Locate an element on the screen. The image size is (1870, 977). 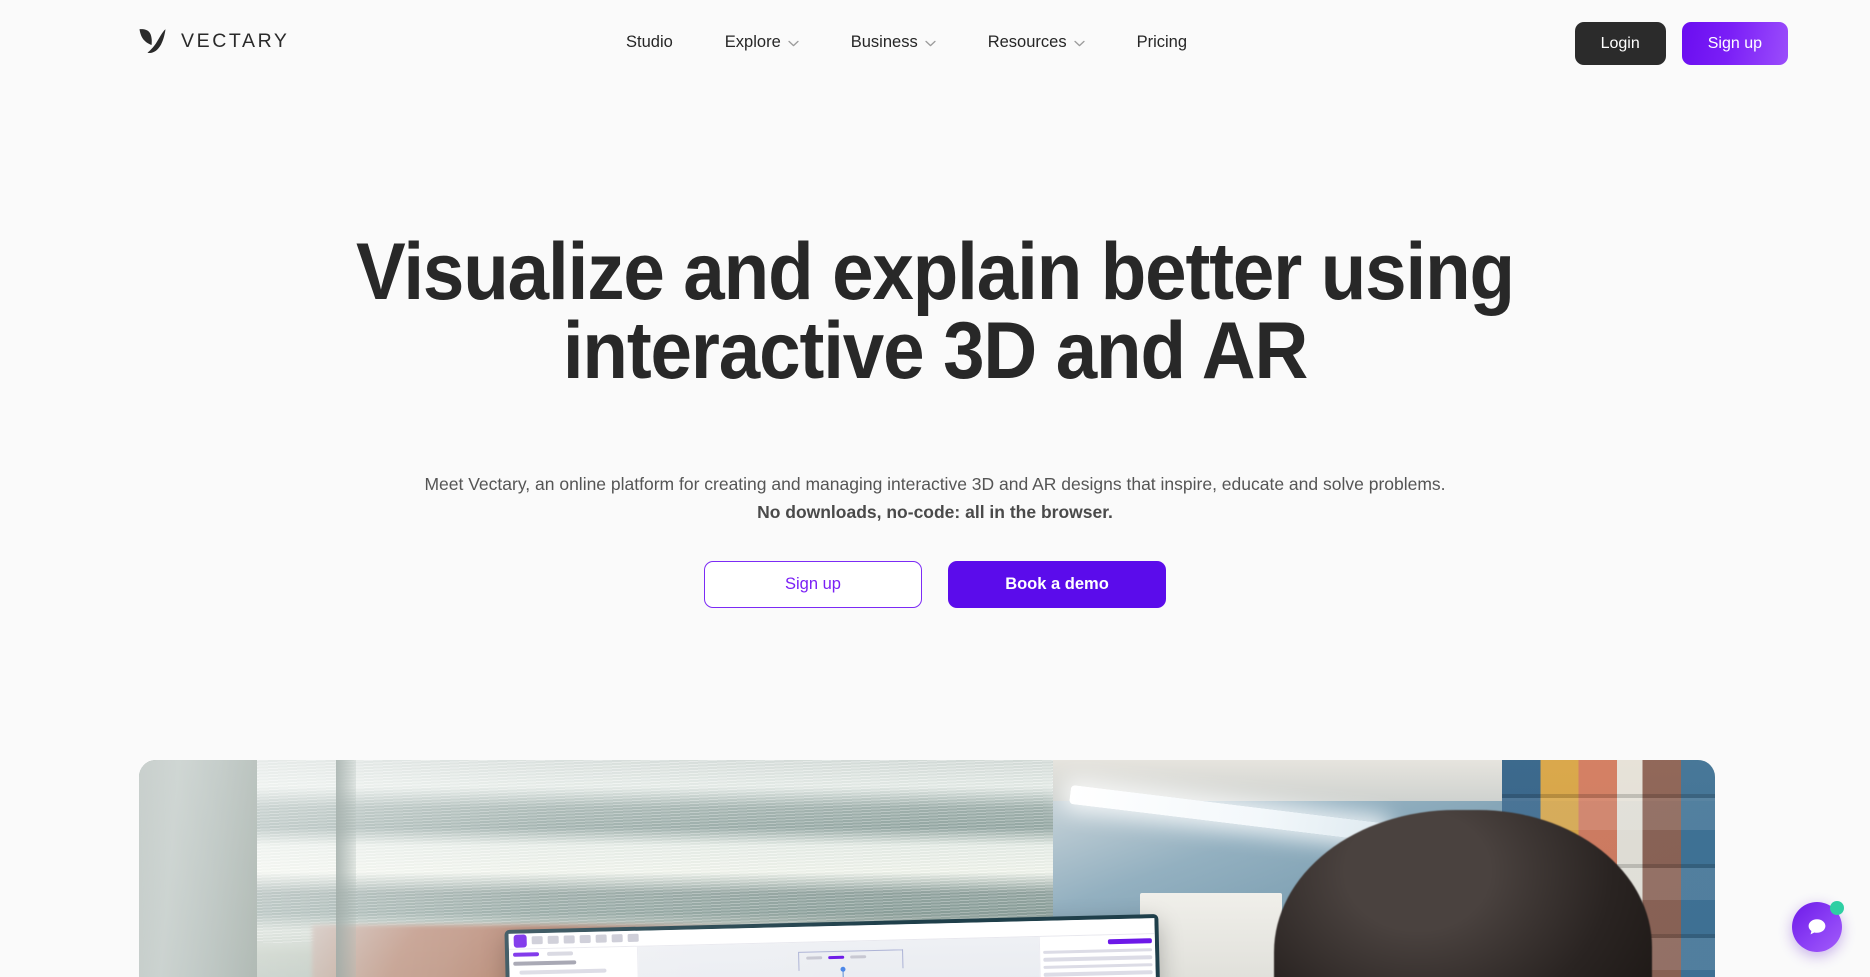
editor-gizmo-handle-y is located at coordinates (843, 970).